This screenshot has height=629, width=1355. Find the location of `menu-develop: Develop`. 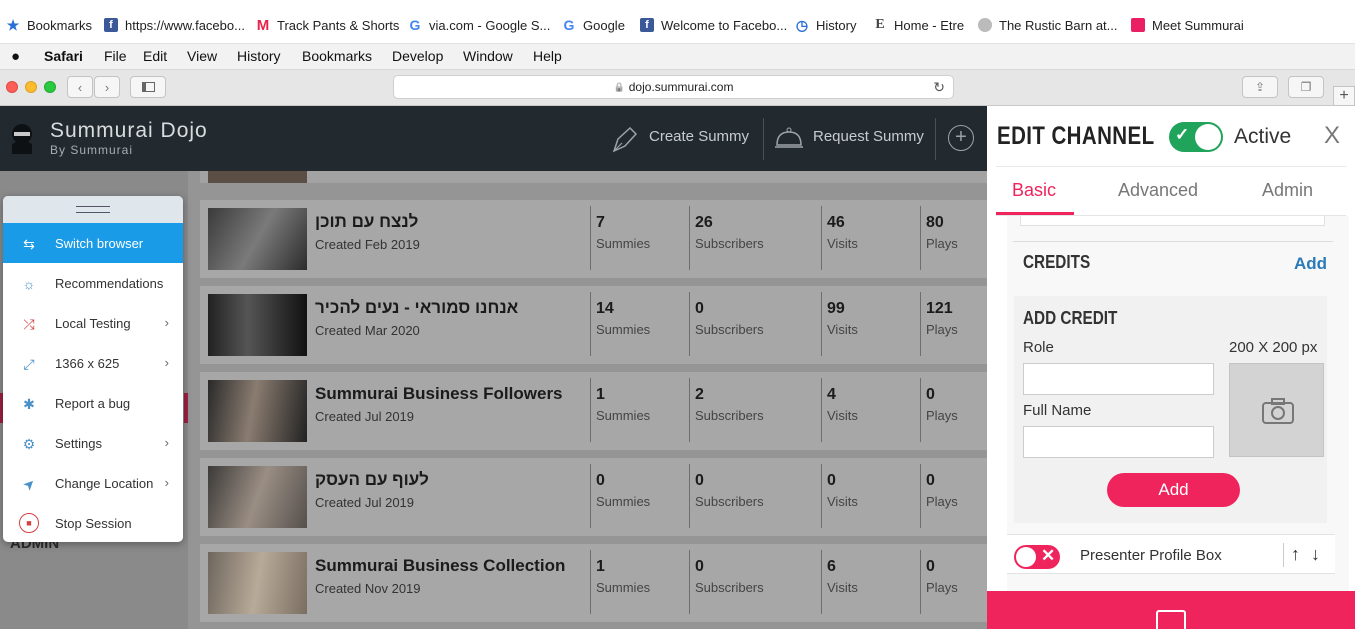

menu-develop: Develop is located at coordinates (417, 56).